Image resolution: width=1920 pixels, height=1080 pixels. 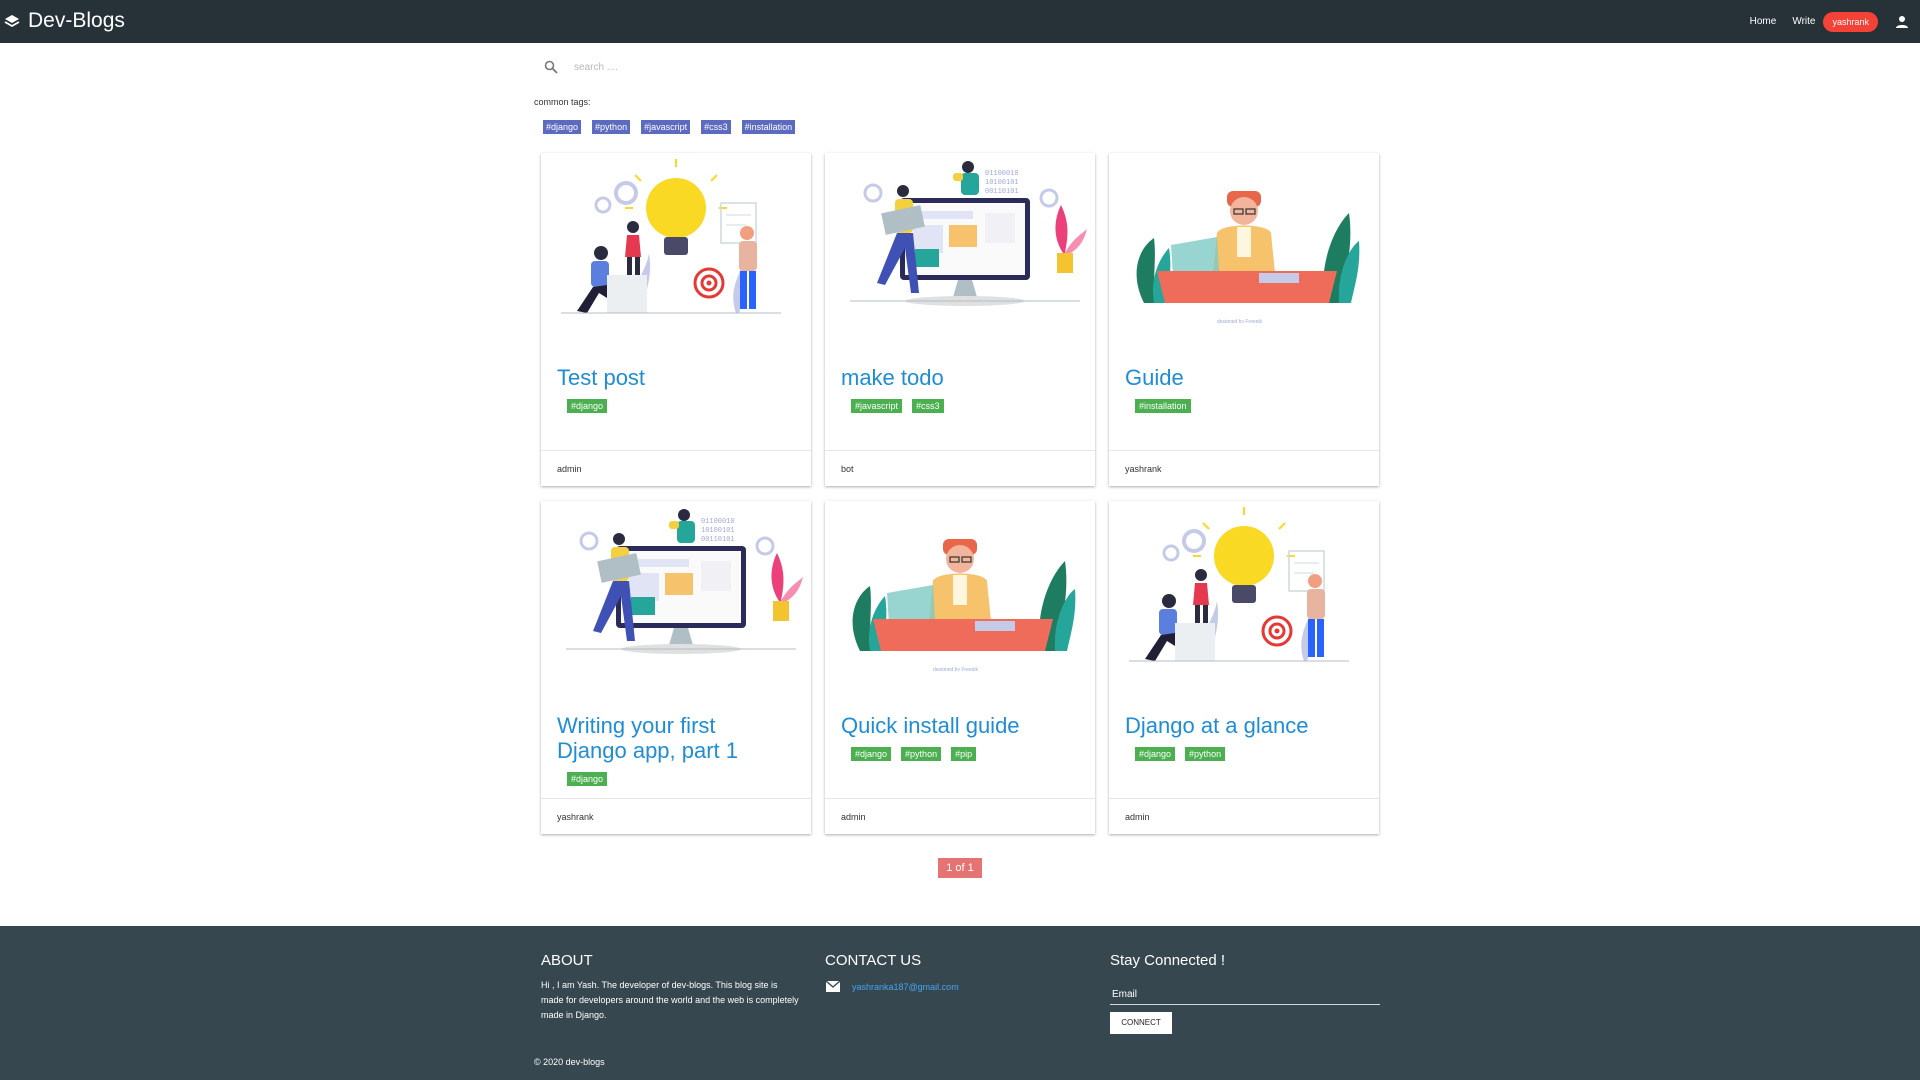 I want to click on common-tag: #css3, so click(x=716, y=127).